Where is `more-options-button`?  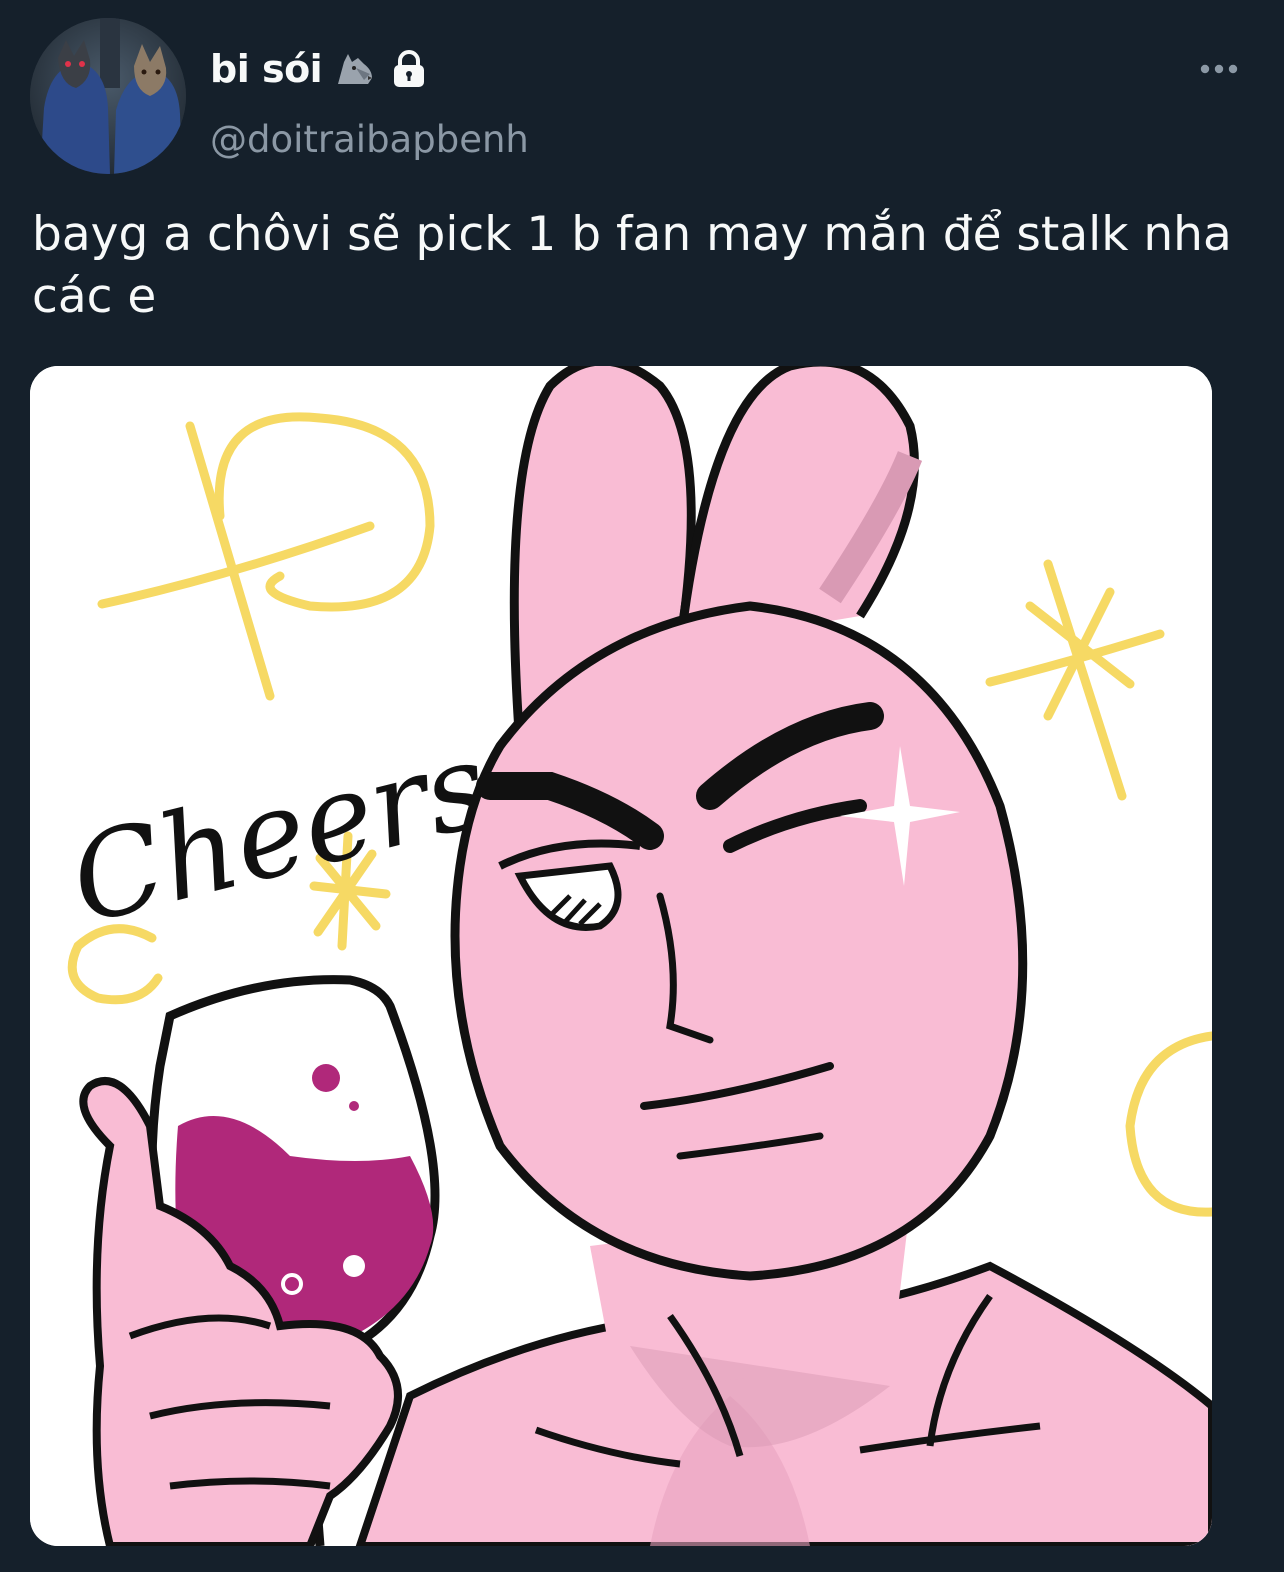 more-options-button is located at coordinates (1219, 69).